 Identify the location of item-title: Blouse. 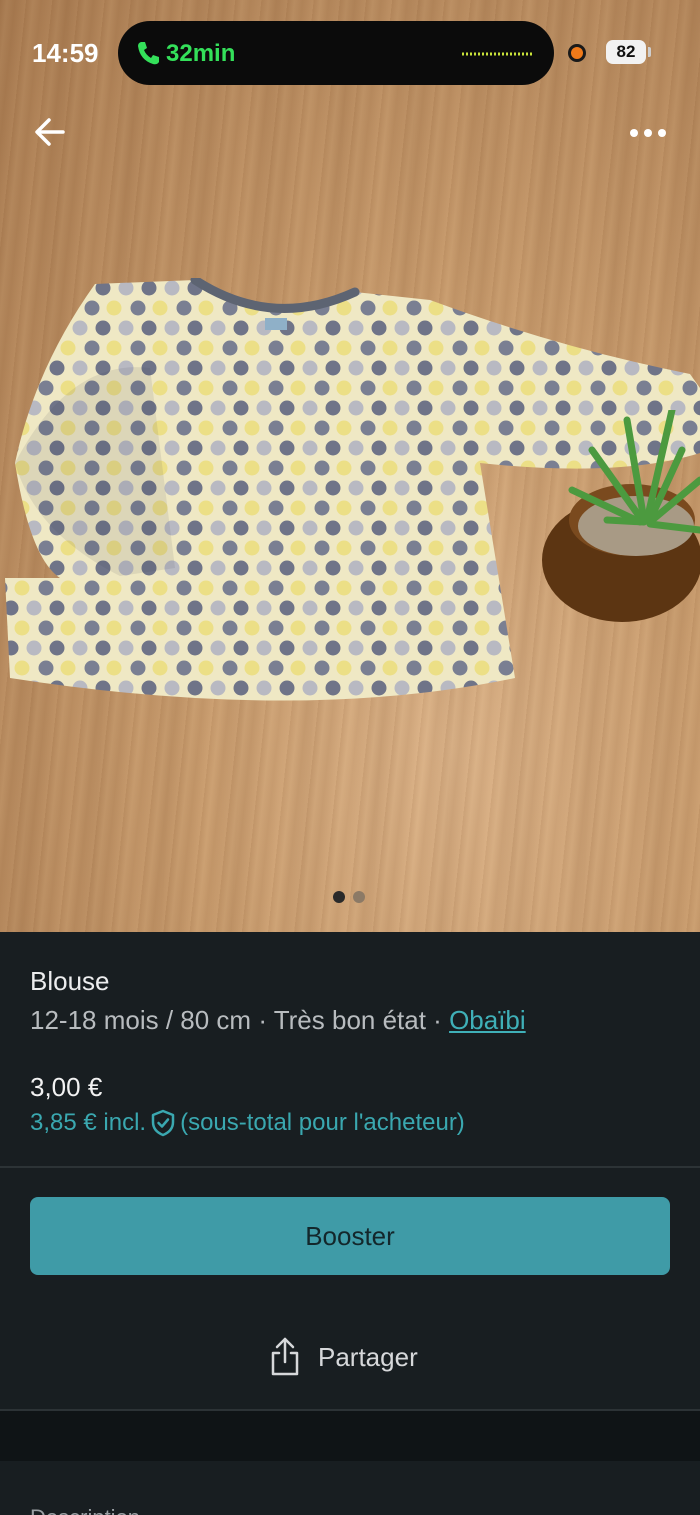
(70, 981).